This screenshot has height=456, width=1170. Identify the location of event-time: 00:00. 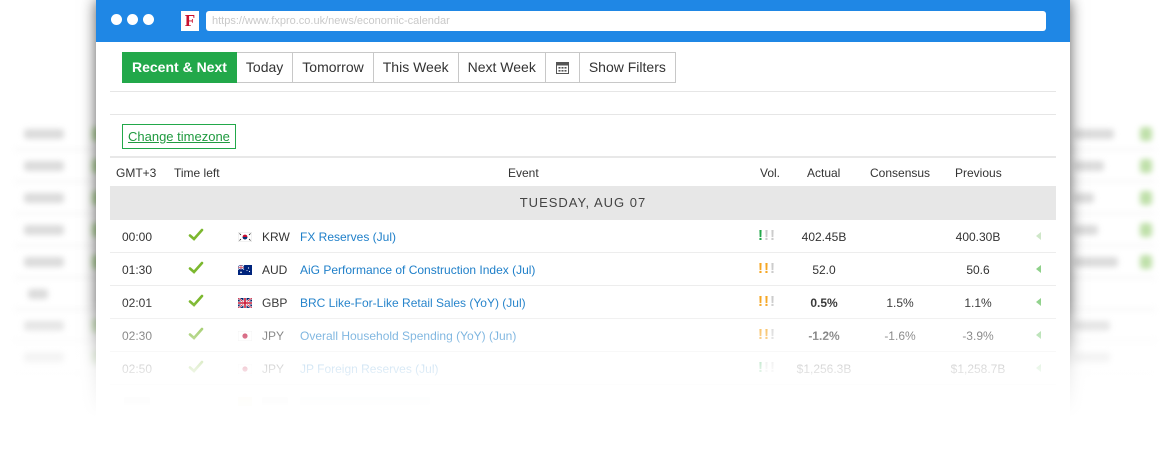
(137, 237).